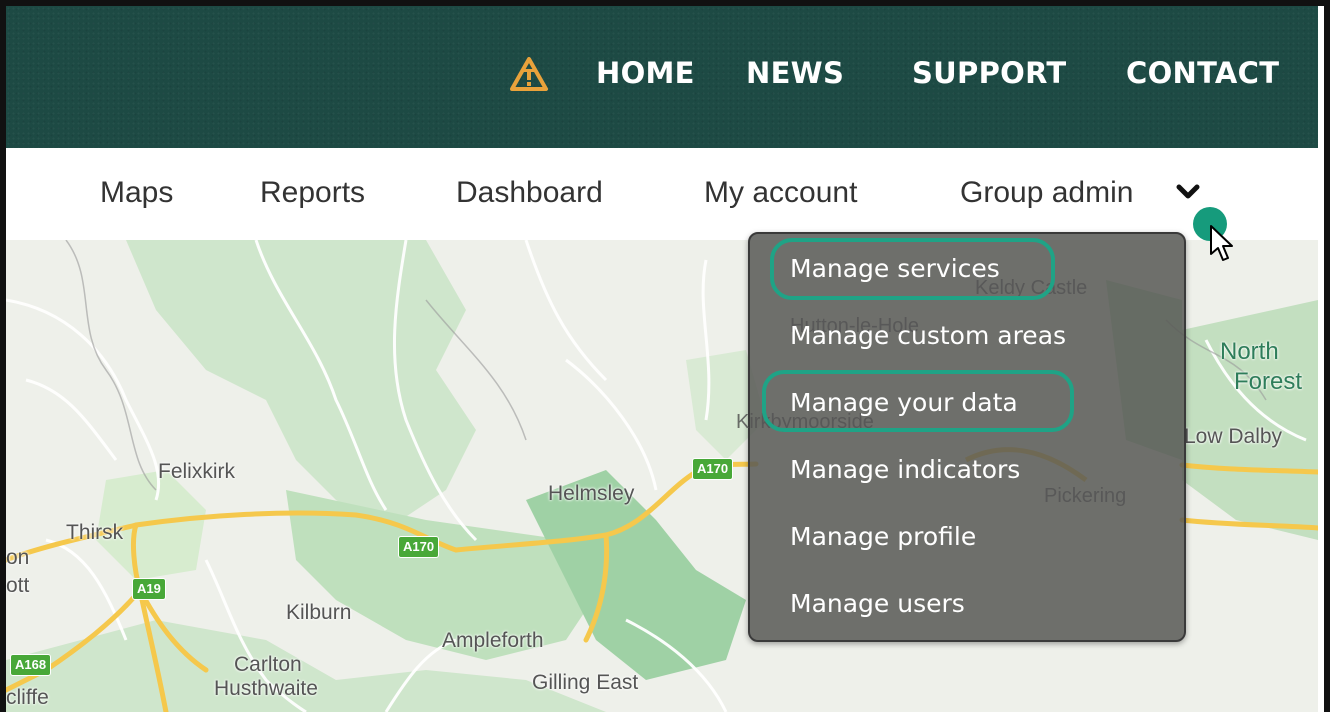 The height and width of the screenshot is (712, 1330). Describe the element at coordinates (1221, 243) in the screenshot. I see `mouse-pointer-icon` at that location.